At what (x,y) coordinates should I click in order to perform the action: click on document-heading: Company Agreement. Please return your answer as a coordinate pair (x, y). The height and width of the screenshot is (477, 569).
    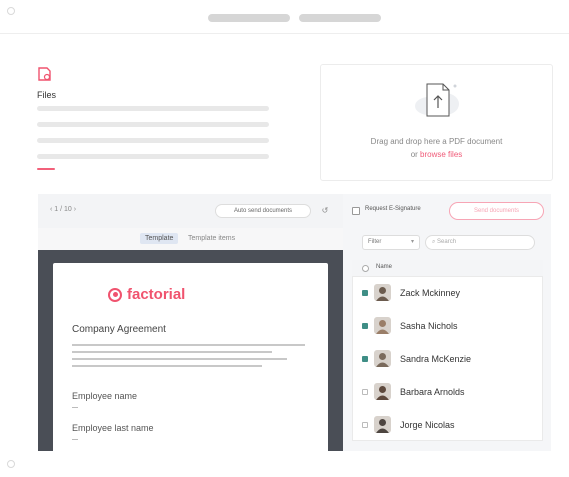
    Looking at the image, I should click on (119, 329).